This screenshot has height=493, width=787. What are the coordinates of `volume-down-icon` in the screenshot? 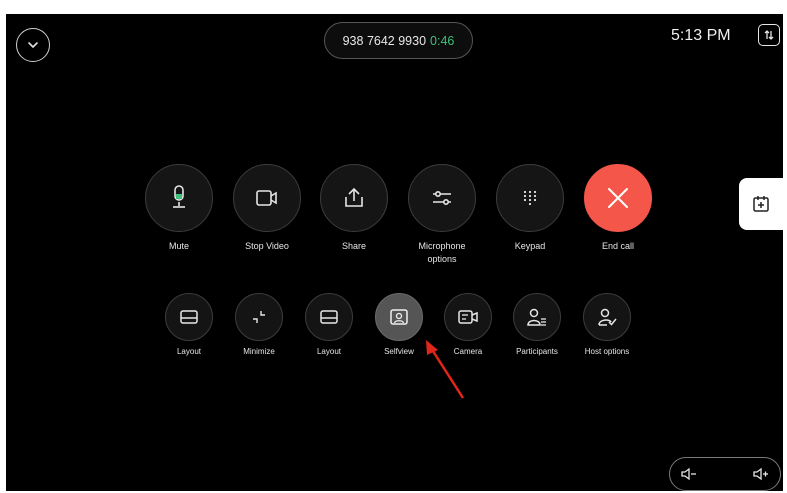 It's located at (689, 474).